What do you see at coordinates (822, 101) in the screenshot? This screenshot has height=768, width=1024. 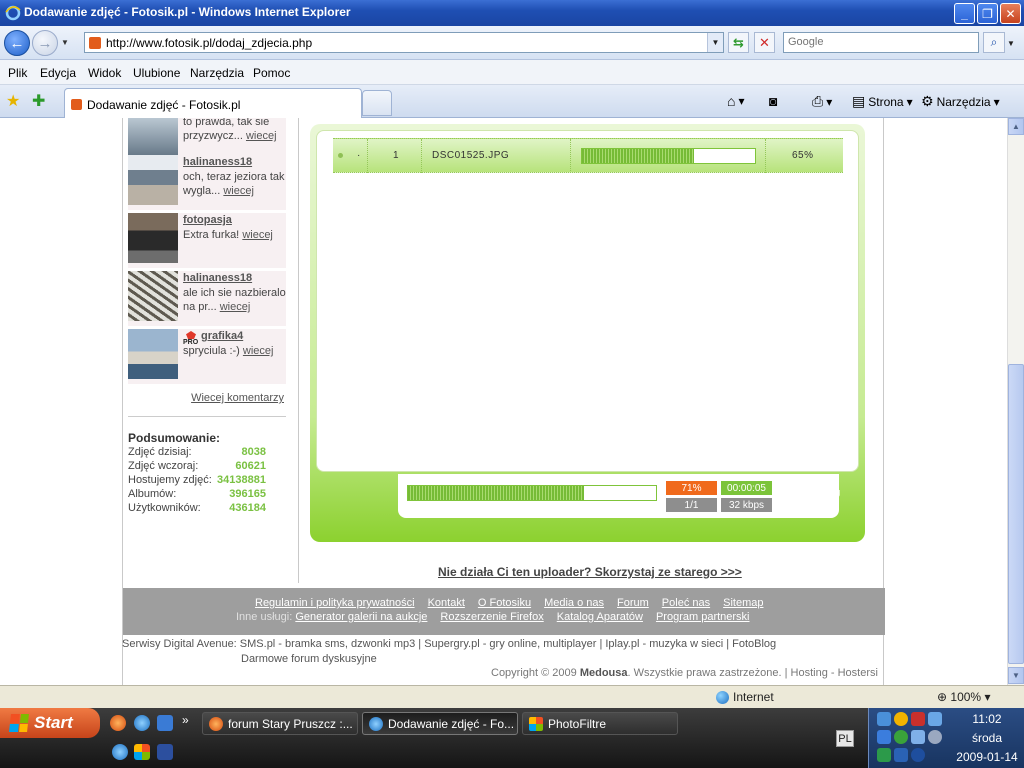 I see `print-button: ⎙ ▾` at bounding box center [822, 101].